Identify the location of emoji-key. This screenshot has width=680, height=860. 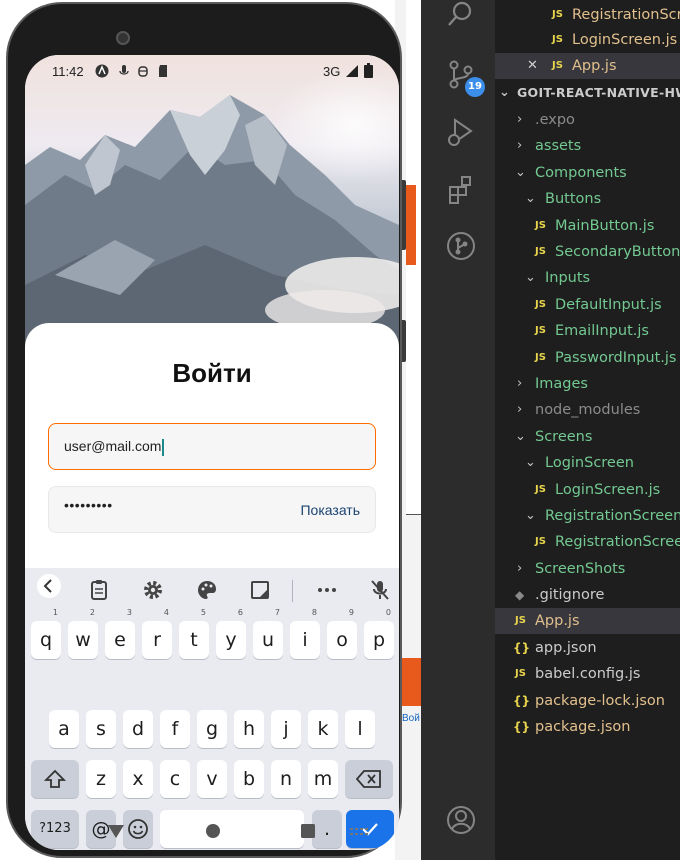
(138, 829).